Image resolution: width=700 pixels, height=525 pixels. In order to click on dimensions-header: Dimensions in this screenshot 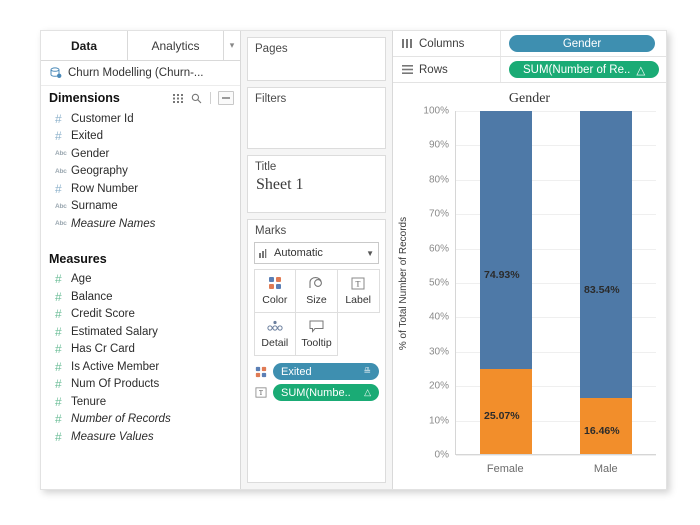, I will do `click(140, 98)`.